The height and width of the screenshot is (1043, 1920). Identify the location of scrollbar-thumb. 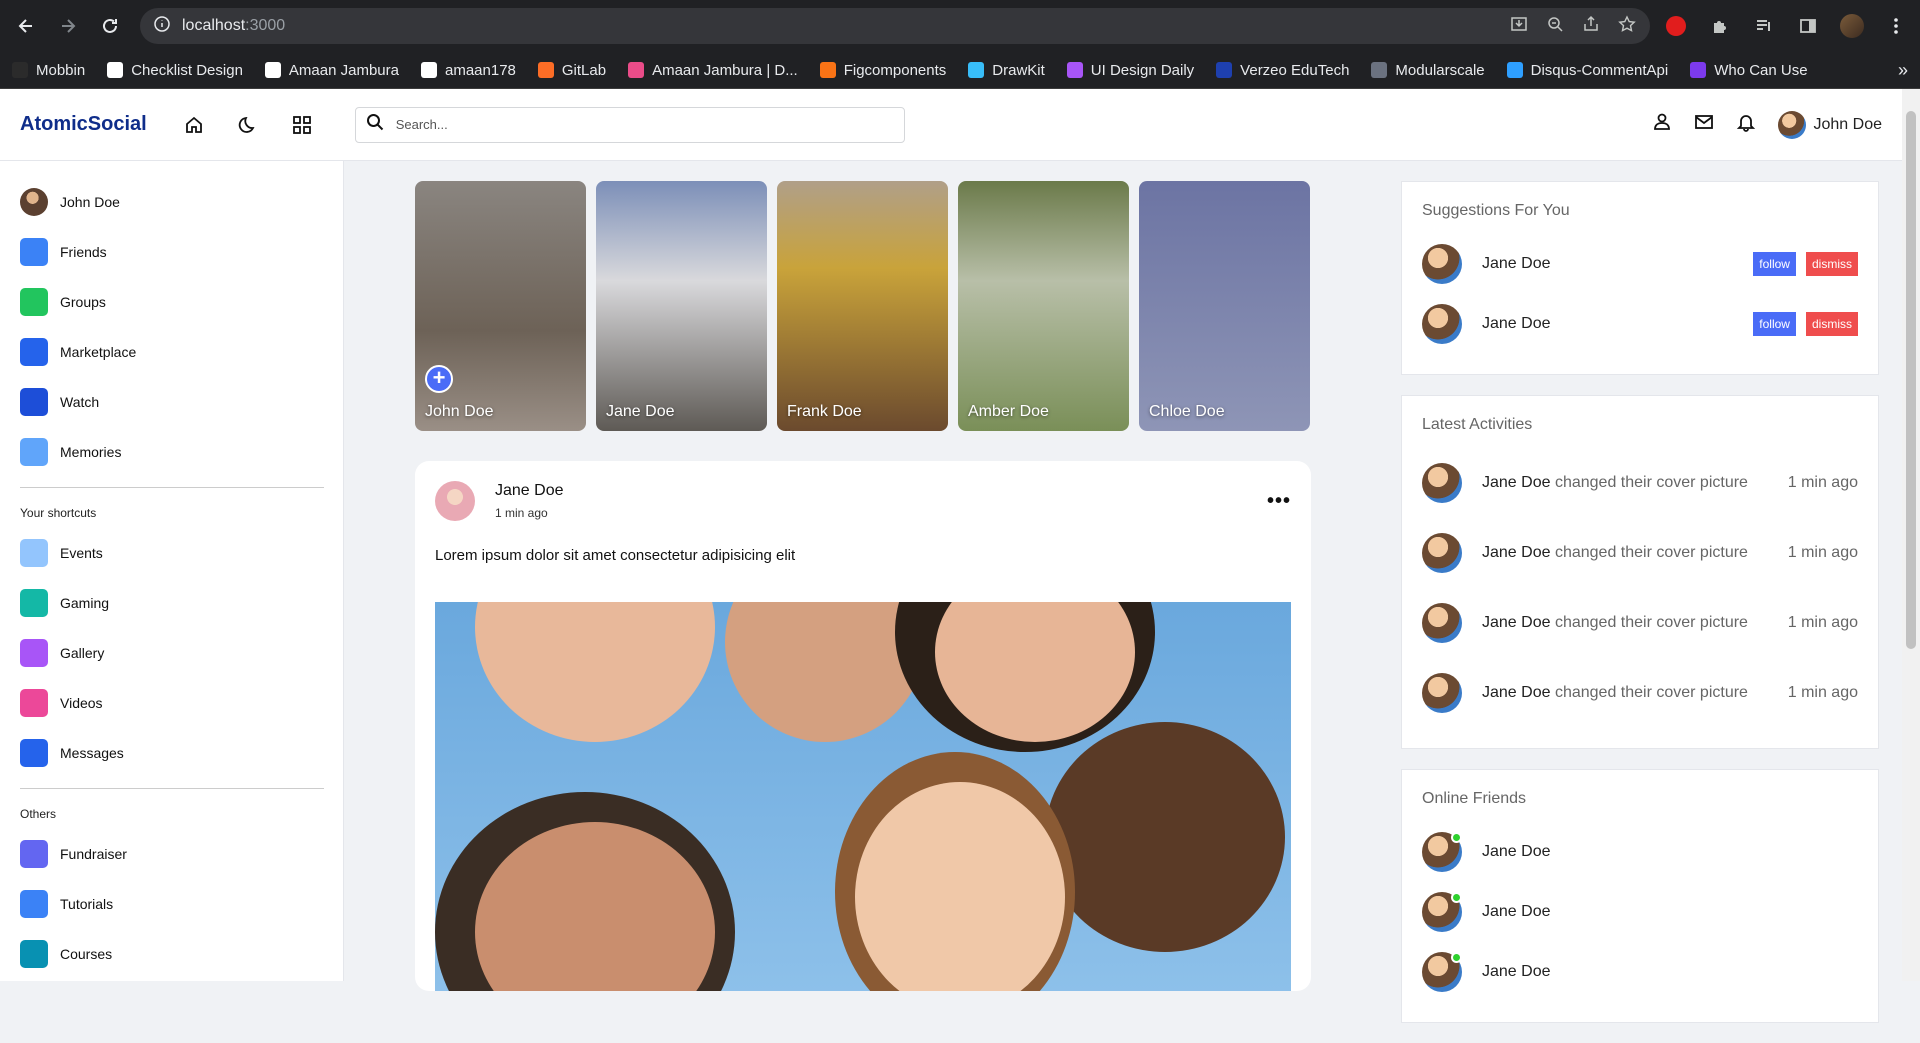
(1911, 380).